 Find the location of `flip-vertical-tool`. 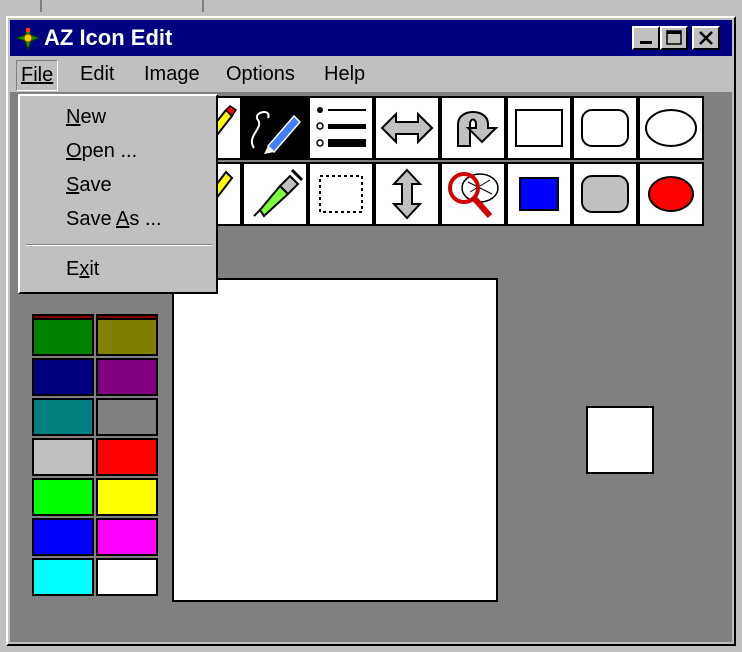

flip-vertical-tool is located at coordinates (407, 194).